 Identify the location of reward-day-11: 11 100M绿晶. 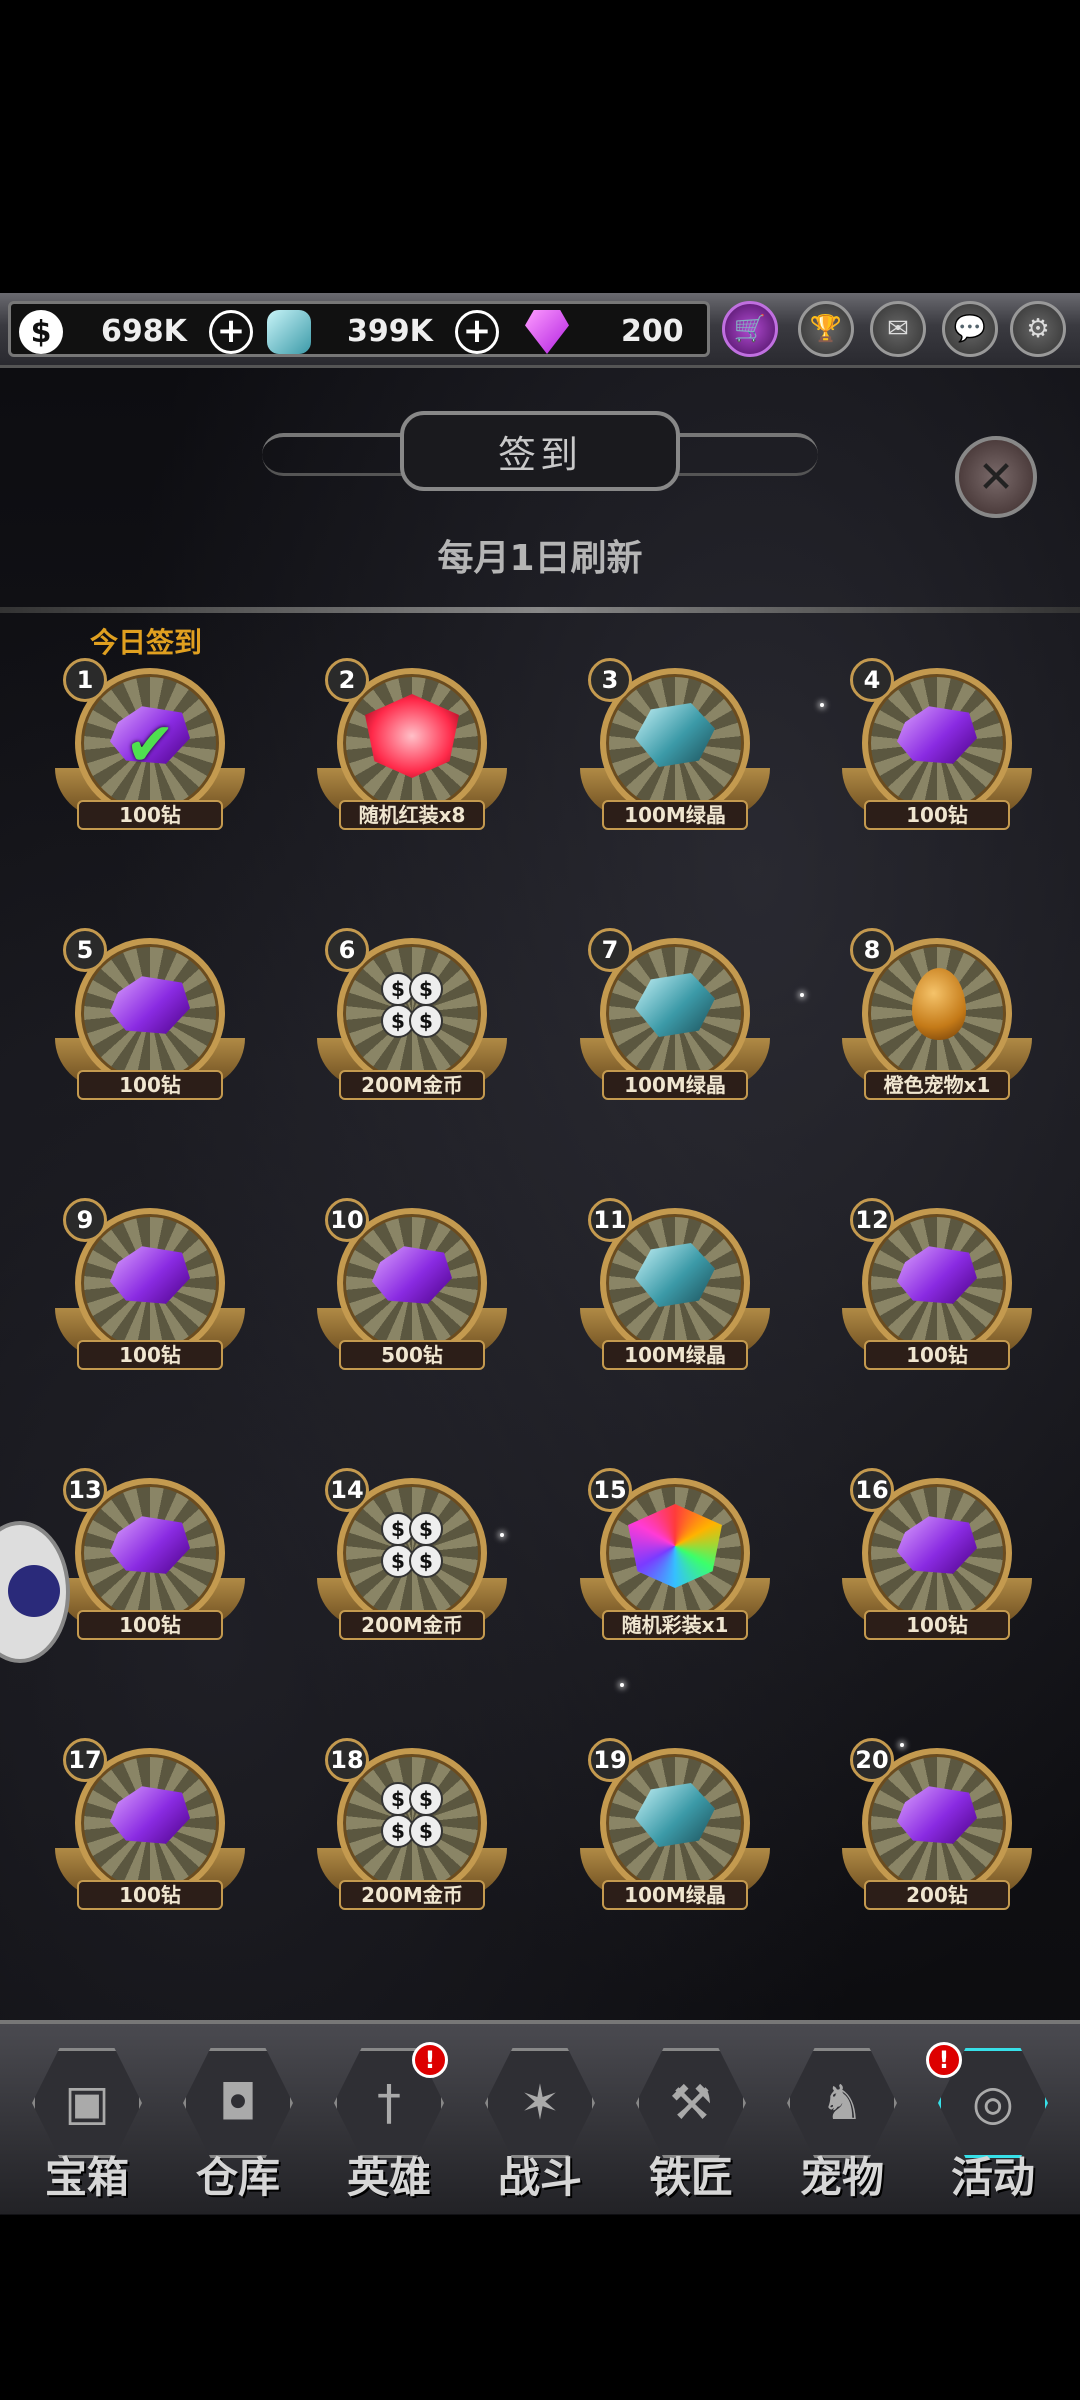
(675, 1298).